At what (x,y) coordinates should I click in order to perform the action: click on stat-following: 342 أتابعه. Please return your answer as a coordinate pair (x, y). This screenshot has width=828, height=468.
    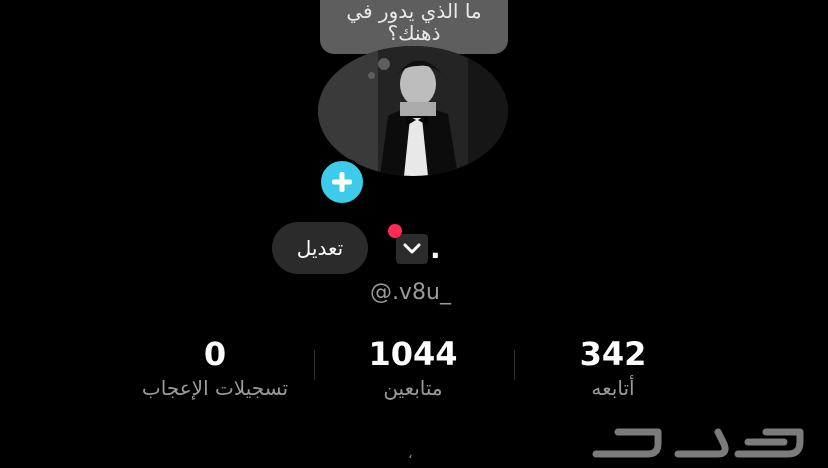
    Looking at the image, I should click on (613, 368).